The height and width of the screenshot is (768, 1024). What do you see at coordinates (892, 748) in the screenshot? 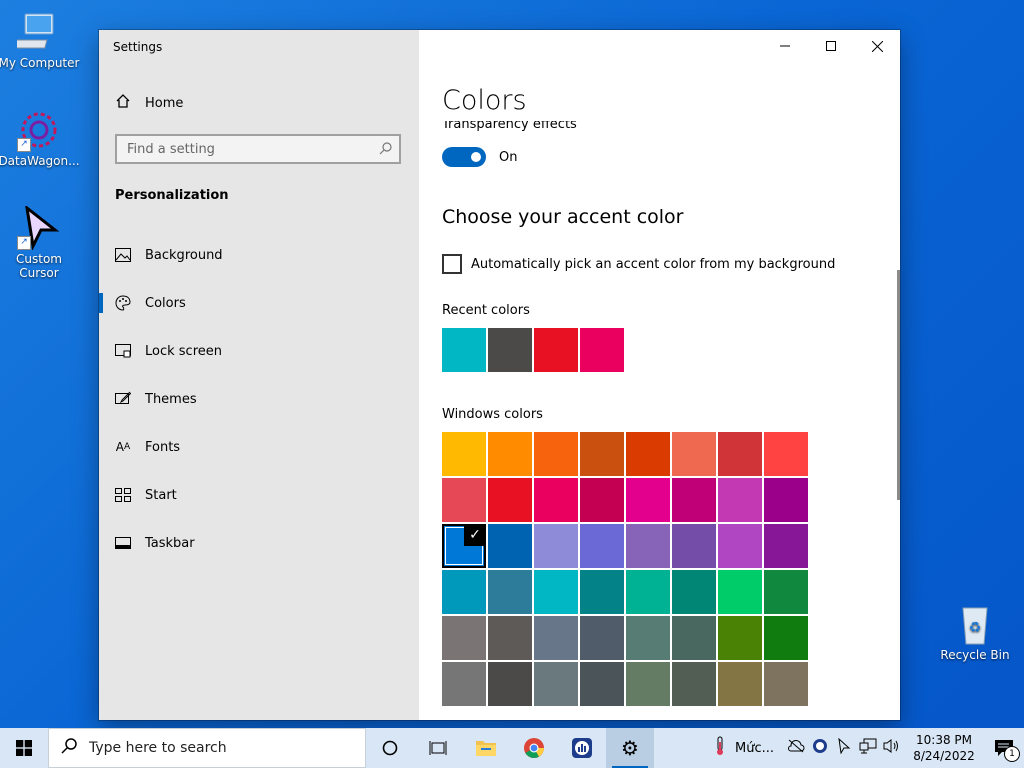
I see `volume-icon` at bounding box center [892, 748].